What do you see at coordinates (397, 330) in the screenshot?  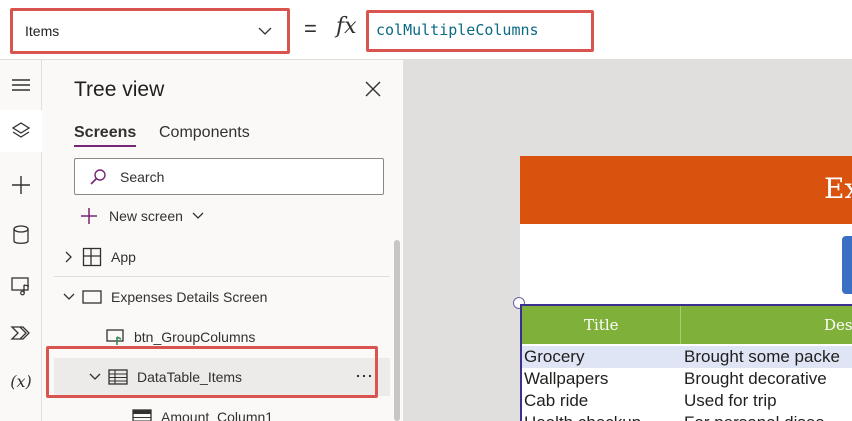 I see `tree-scrollbar` at bounding box center [397, 330].